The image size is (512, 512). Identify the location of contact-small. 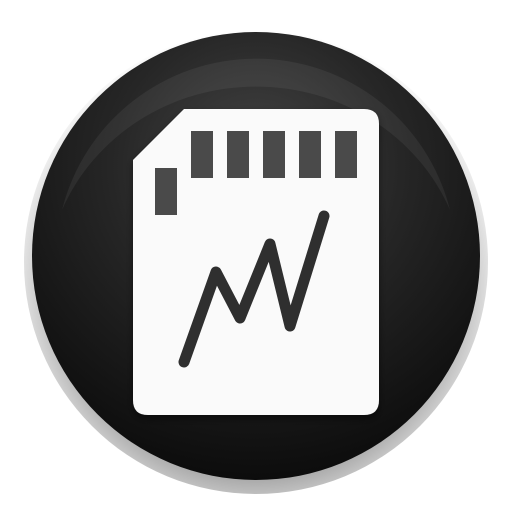
(166, 191).